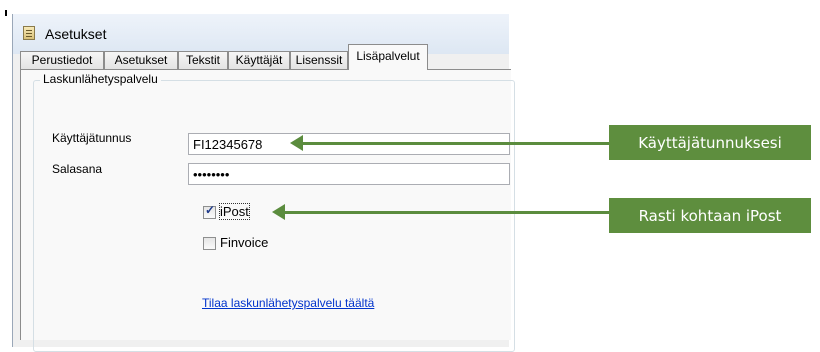  I want to click on tab-asetukset: Asetukset, so click(141, 60).